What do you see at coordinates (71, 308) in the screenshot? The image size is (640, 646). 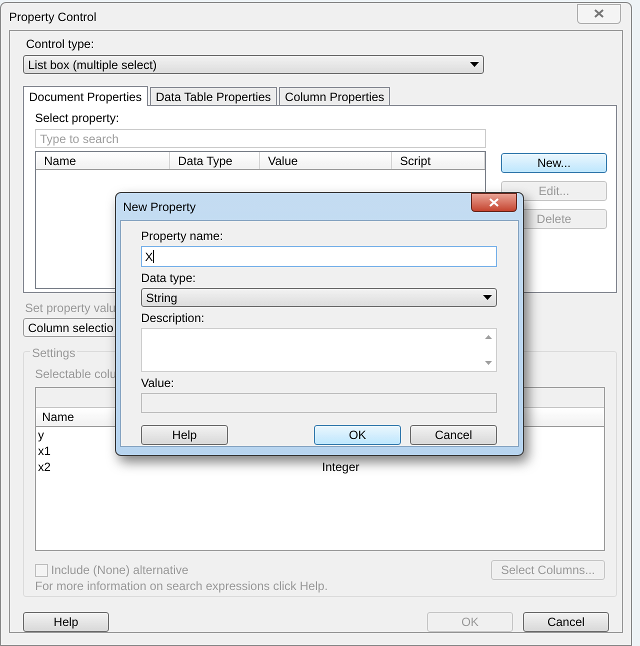 I see `set-property-value-label: Set property valu` at bounding box center [71, 308].